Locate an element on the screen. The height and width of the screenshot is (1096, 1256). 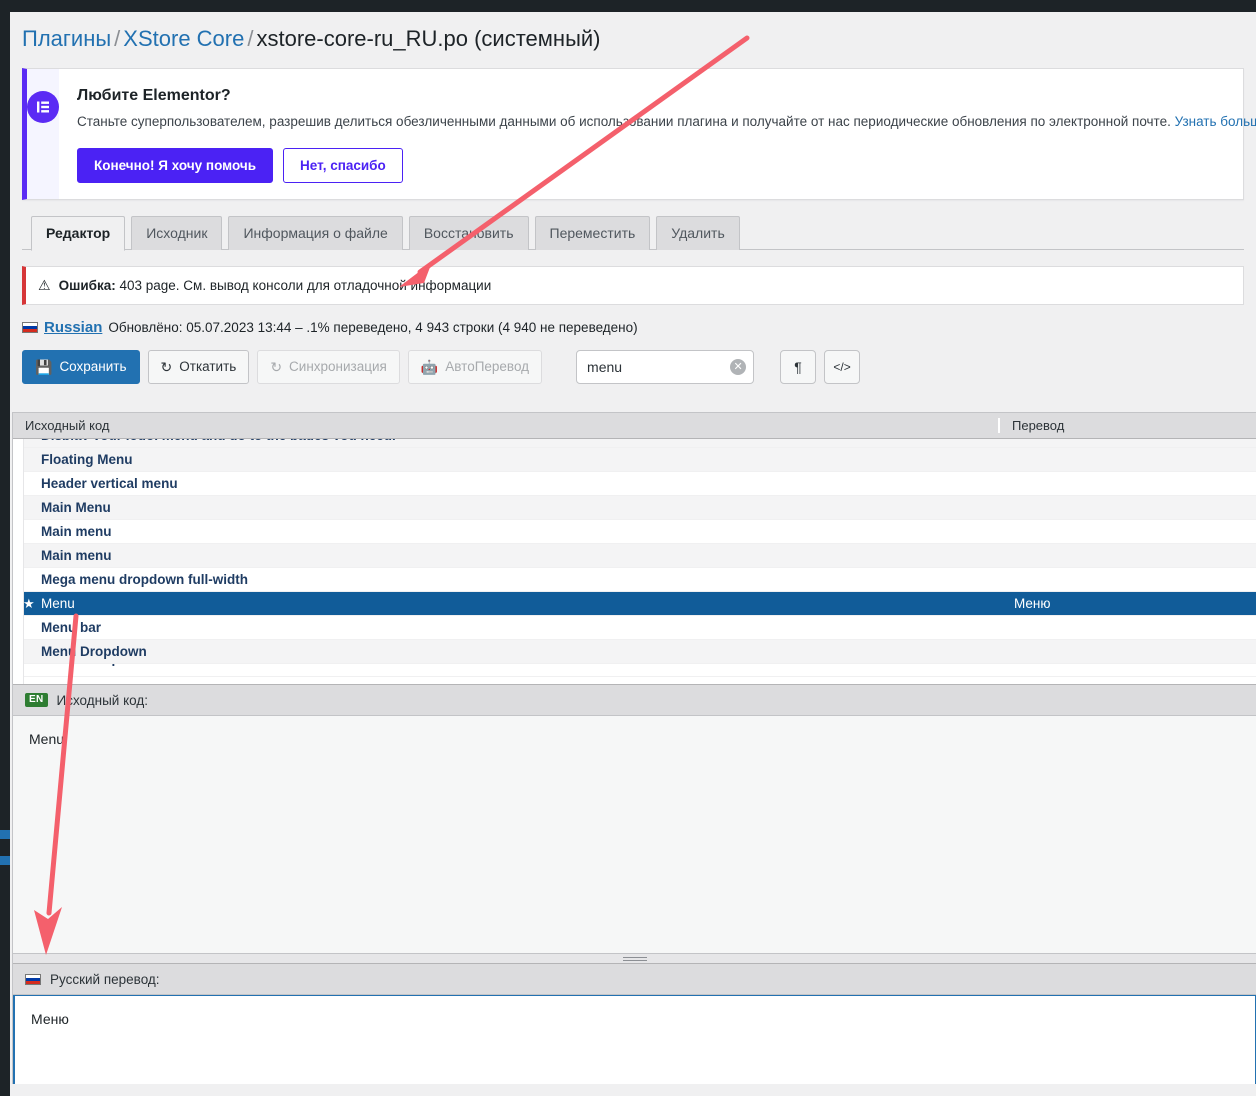
sync-arrows-icon: ↻ is located at coordinates (276, 366).